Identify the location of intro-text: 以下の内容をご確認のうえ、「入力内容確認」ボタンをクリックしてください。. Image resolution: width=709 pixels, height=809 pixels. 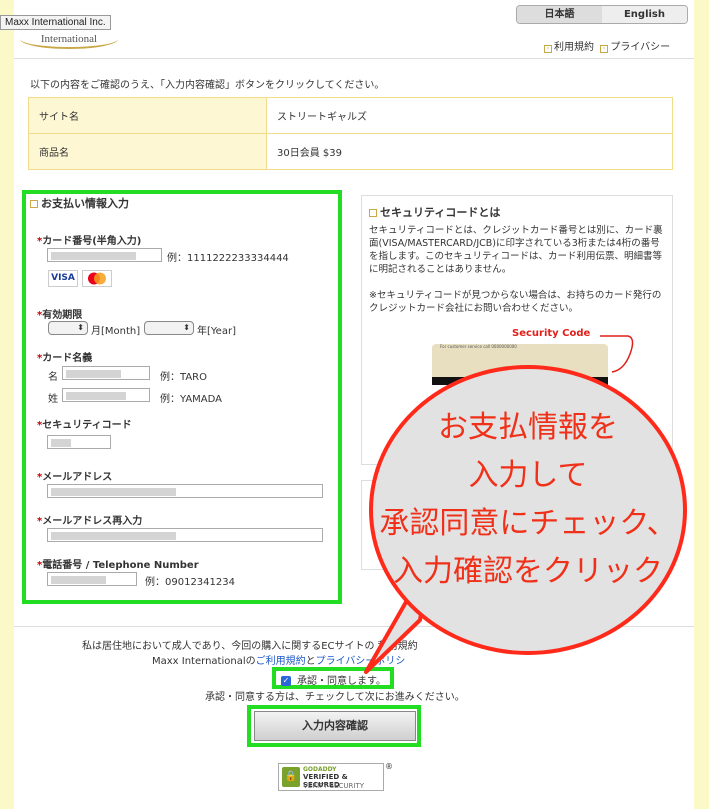
(207, 85).